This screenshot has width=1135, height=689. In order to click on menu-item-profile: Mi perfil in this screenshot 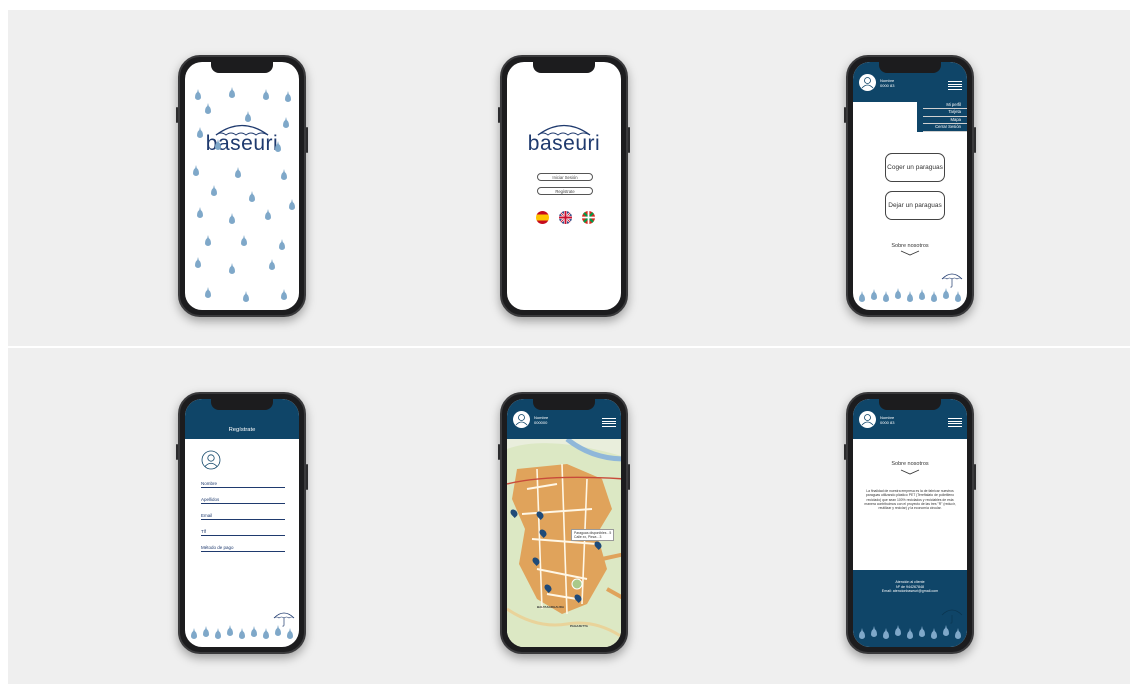, I will do `click(945, 106)`.